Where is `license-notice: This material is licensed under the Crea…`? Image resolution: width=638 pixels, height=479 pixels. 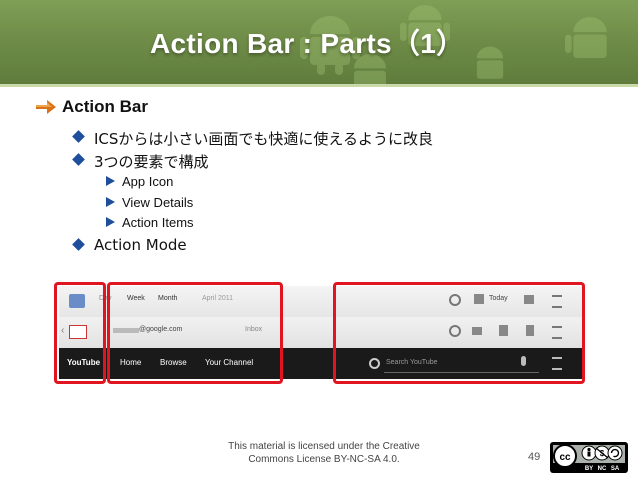 license-notice: This material is licensed under the Crea… is located at coordinates (324, 453).